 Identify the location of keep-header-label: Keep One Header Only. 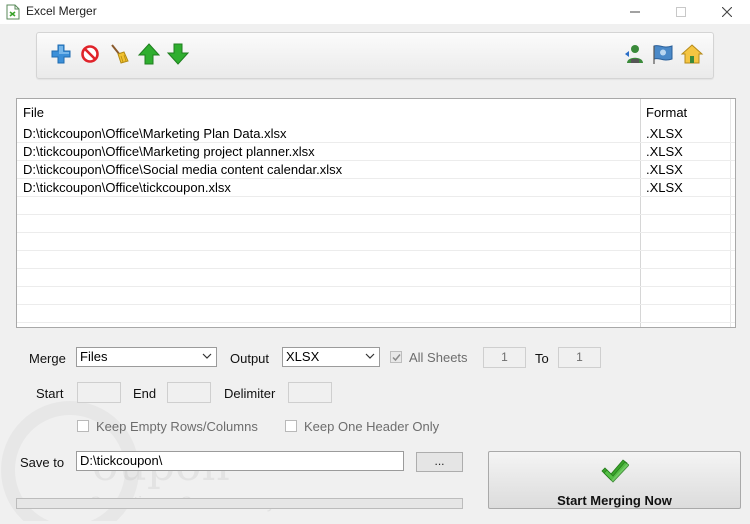
(372, 426).